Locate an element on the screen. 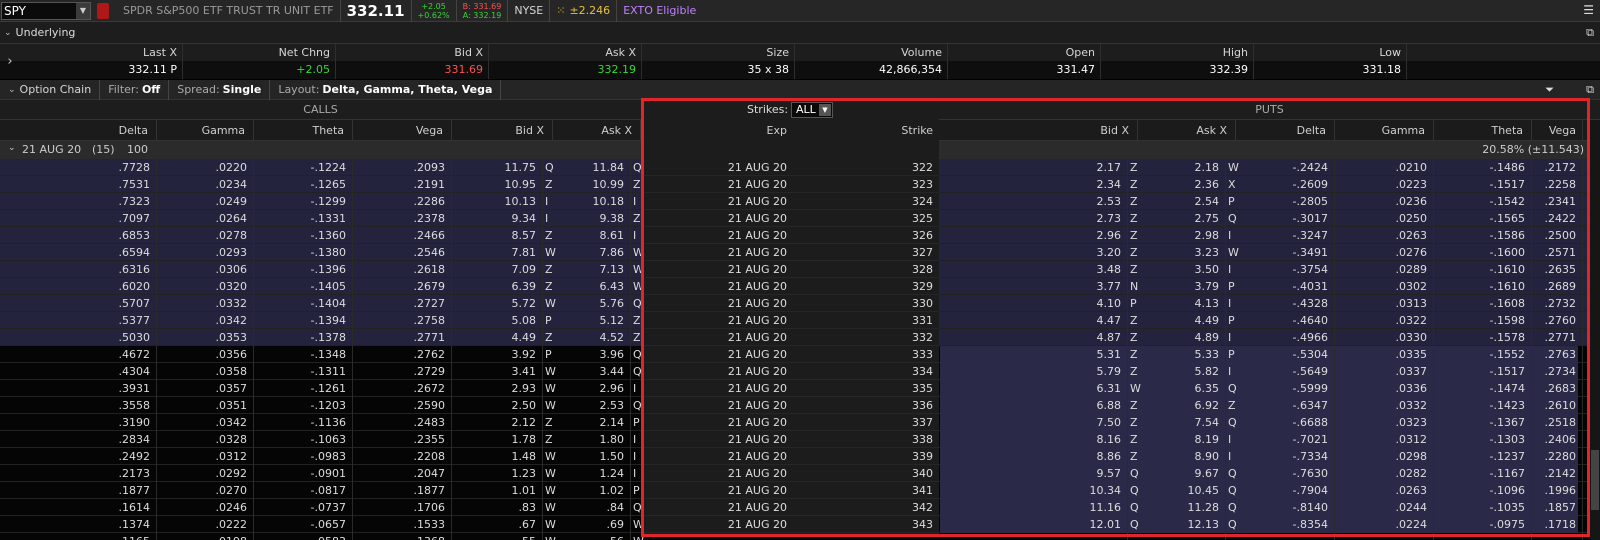 The height and width of the screenshot is (540, 1600). put-theta: -.1035 is located at coordinates (1483, 507).